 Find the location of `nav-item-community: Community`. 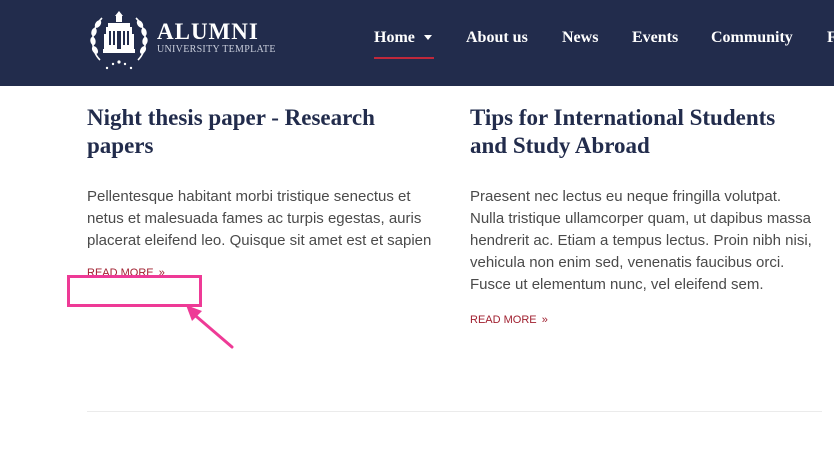

nav-item-community: Community is located at coordinates (752, 38).